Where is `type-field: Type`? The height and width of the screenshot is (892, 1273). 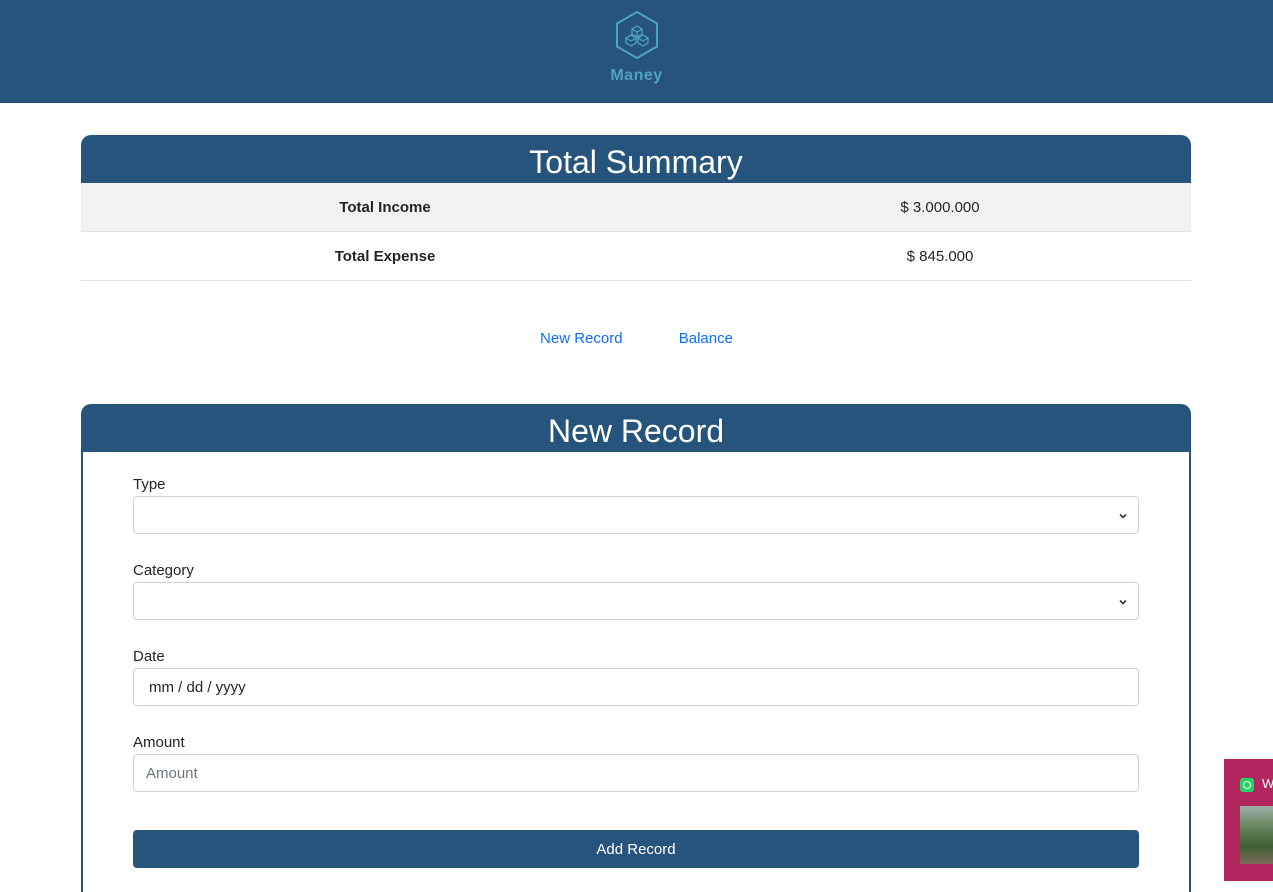
type-field: Type is located at coordinates (636, 505).